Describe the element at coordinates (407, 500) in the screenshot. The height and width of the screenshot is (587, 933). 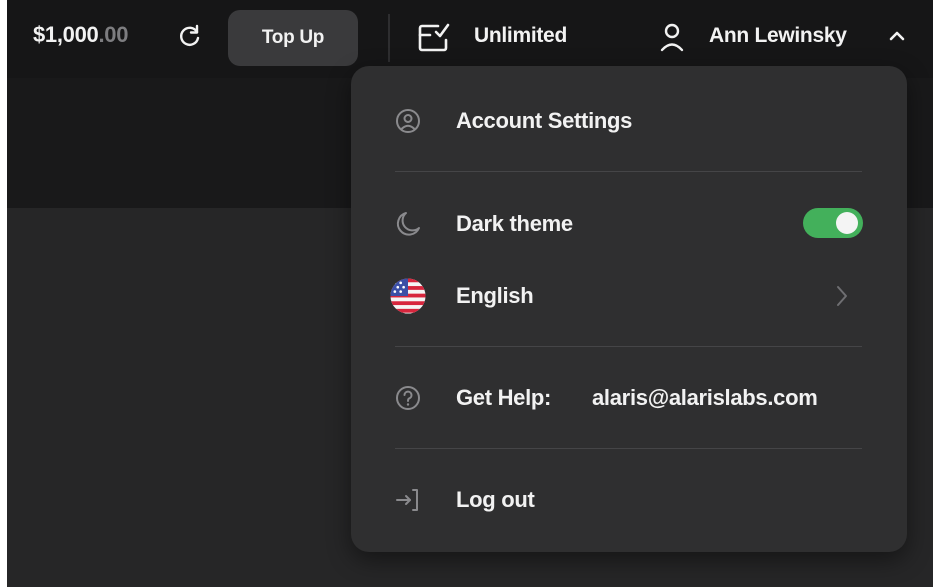
I see `logout-icon` at that location.